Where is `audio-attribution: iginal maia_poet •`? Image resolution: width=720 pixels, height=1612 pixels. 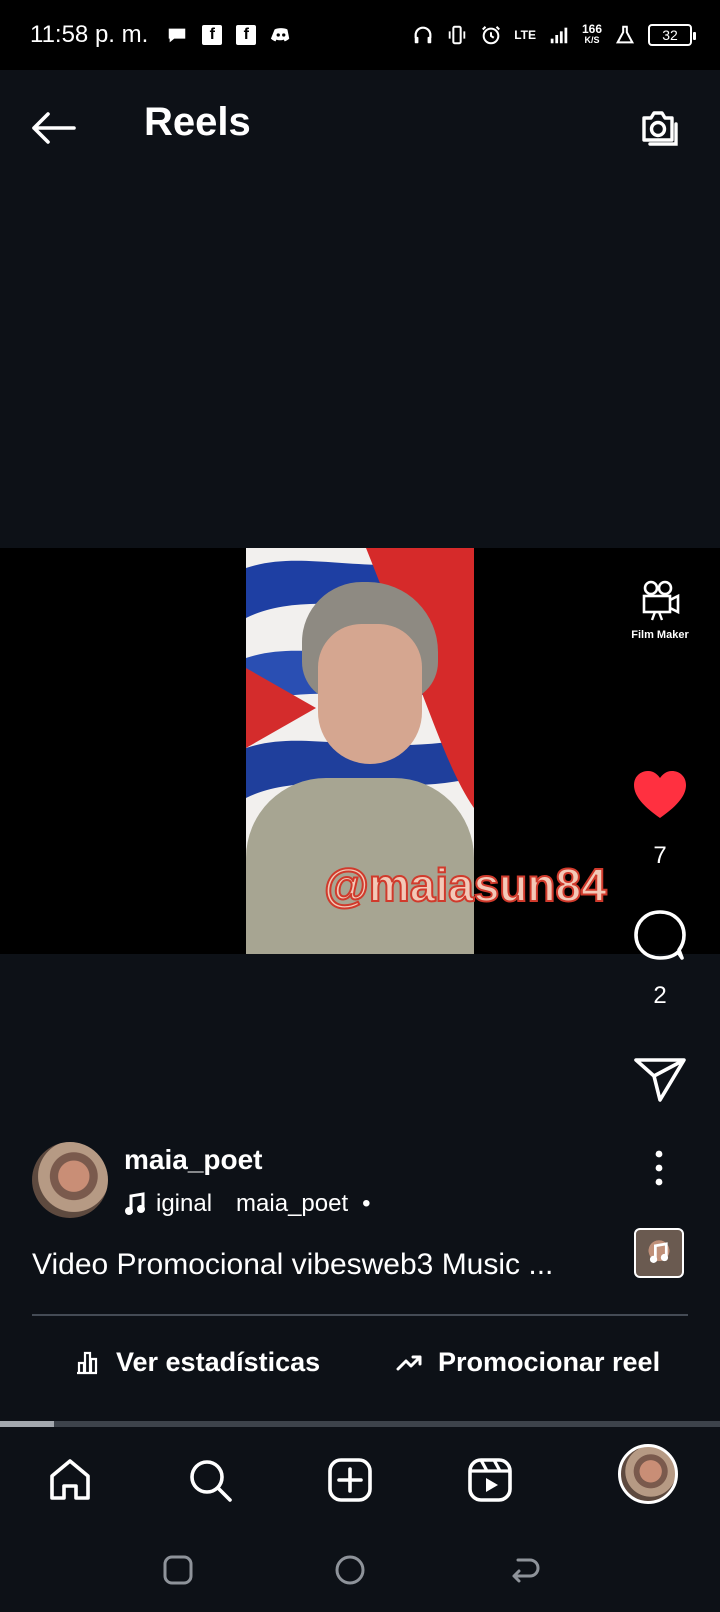
audio-attribution: iginal maia_poet • is located at coordinates (247, 1204).